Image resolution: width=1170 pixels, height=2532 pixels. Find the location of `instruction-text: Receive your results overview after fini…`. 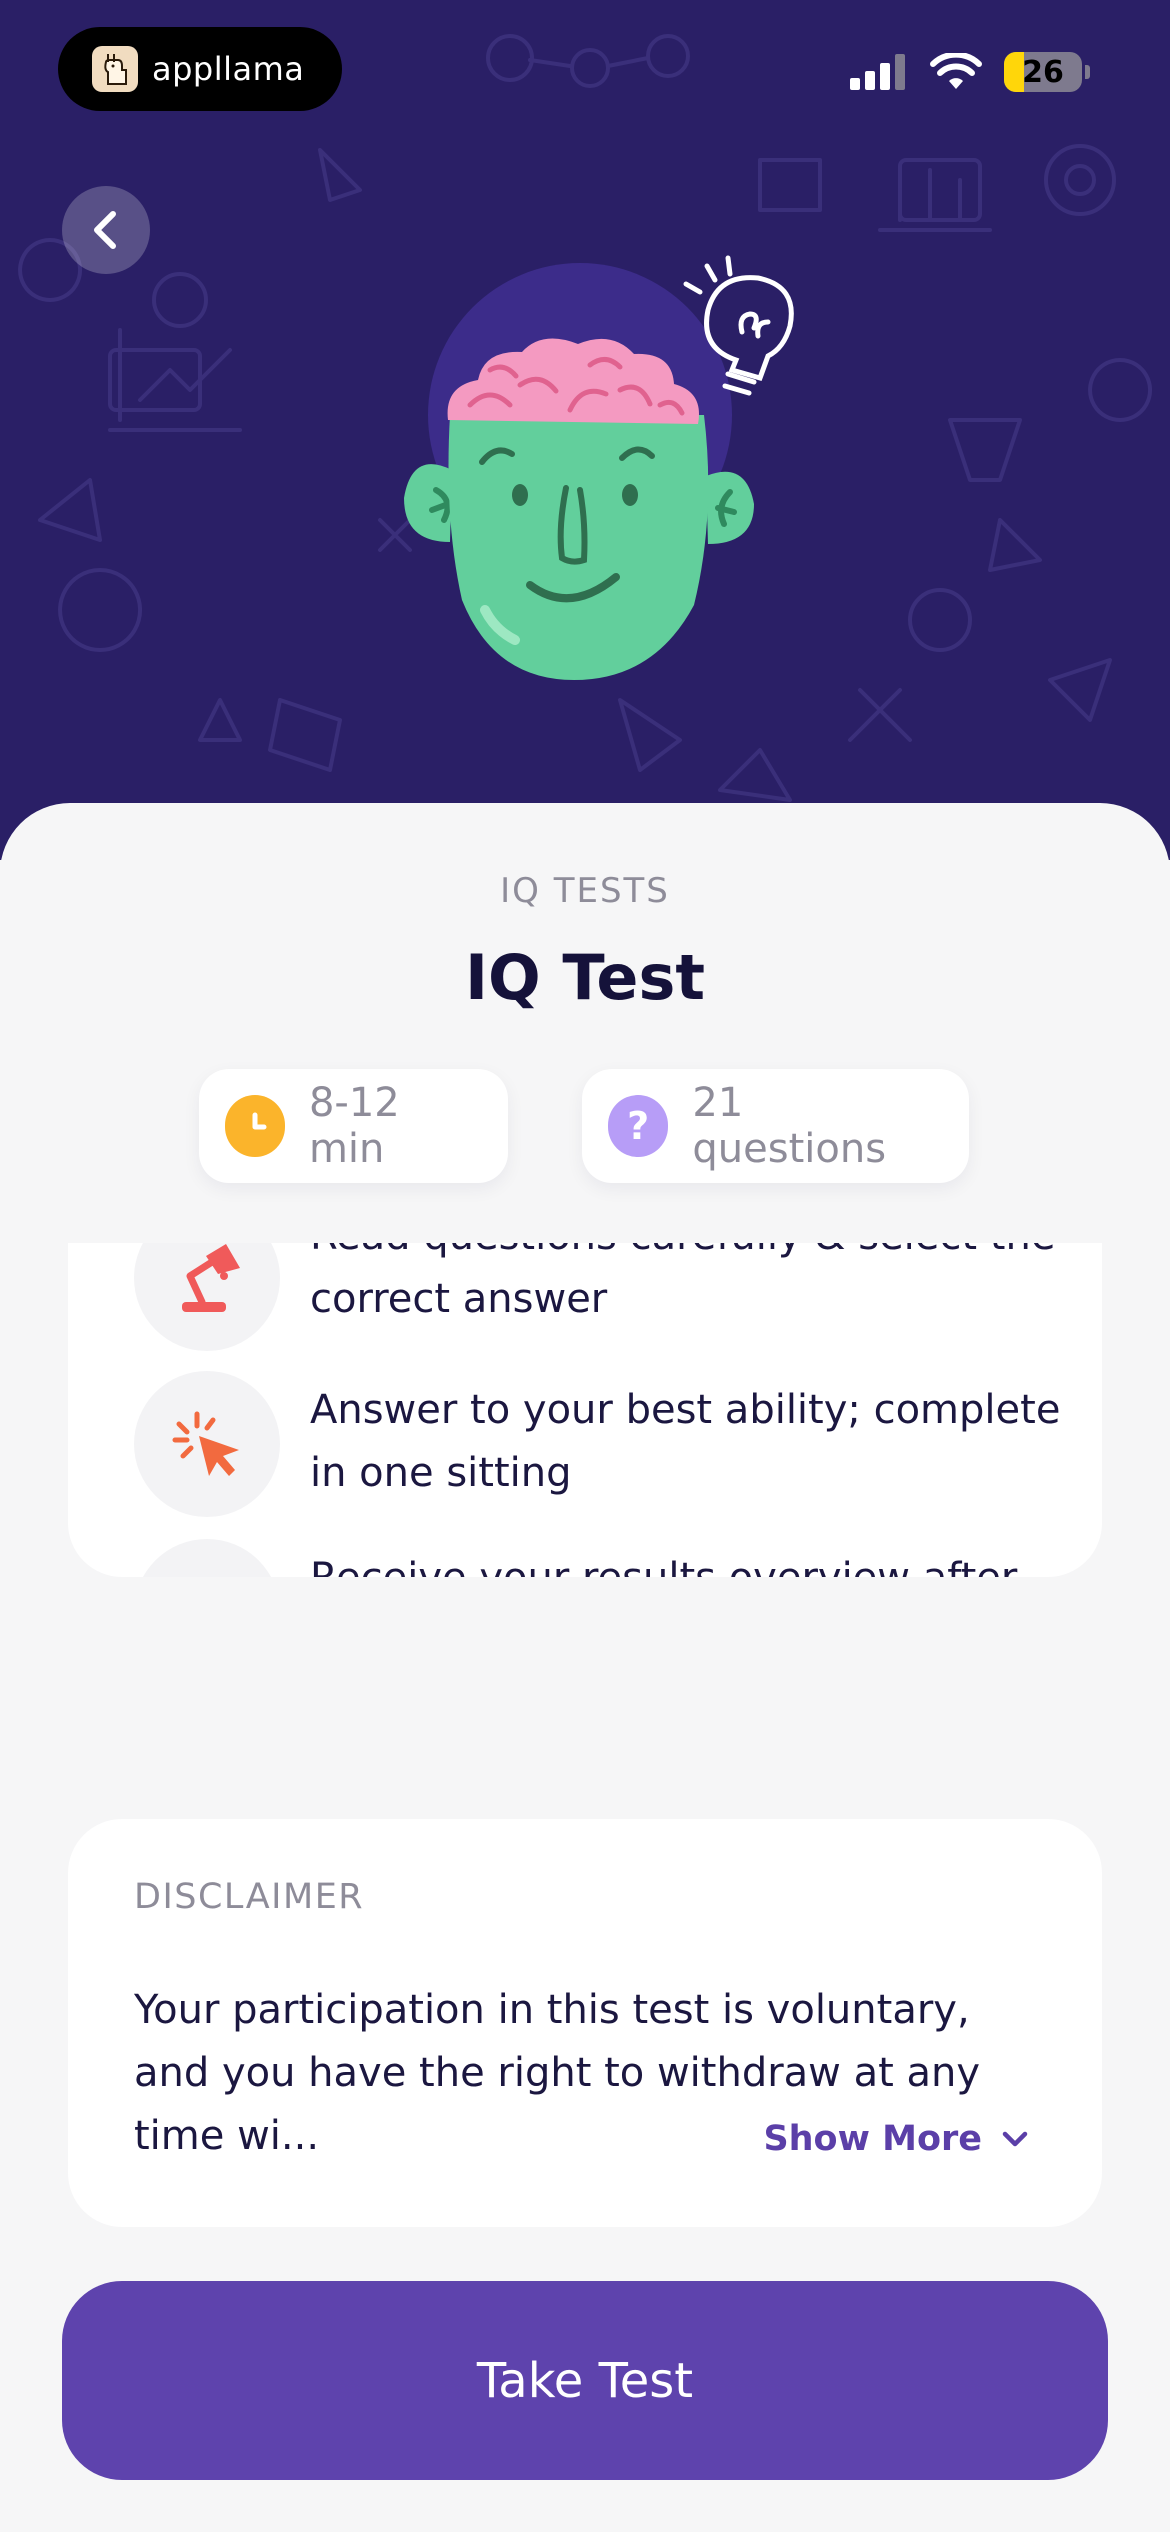

instruction-text: Receive your results overview after fini… is located at coordinates (690, 1562).